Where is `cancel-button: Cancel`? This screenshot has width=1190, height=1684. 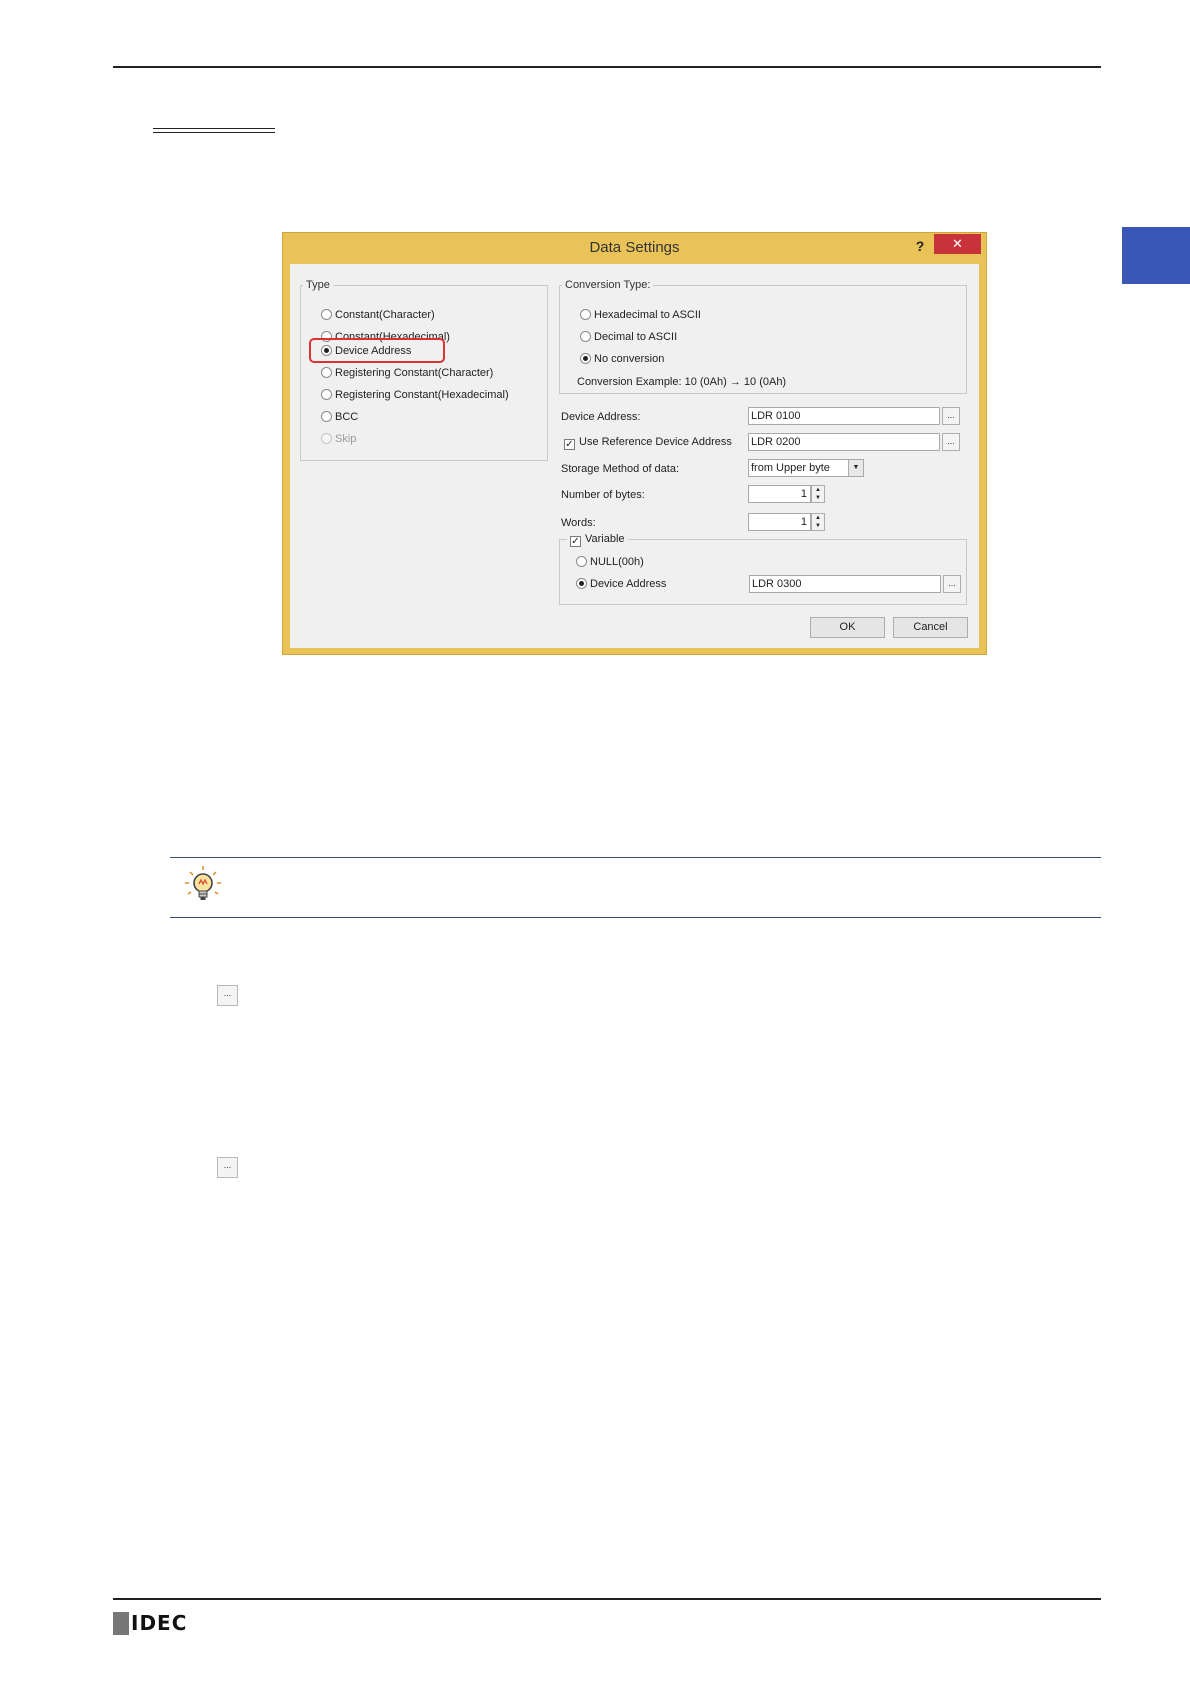 cancel-button: Cancel is located at coordinates (930, 627).